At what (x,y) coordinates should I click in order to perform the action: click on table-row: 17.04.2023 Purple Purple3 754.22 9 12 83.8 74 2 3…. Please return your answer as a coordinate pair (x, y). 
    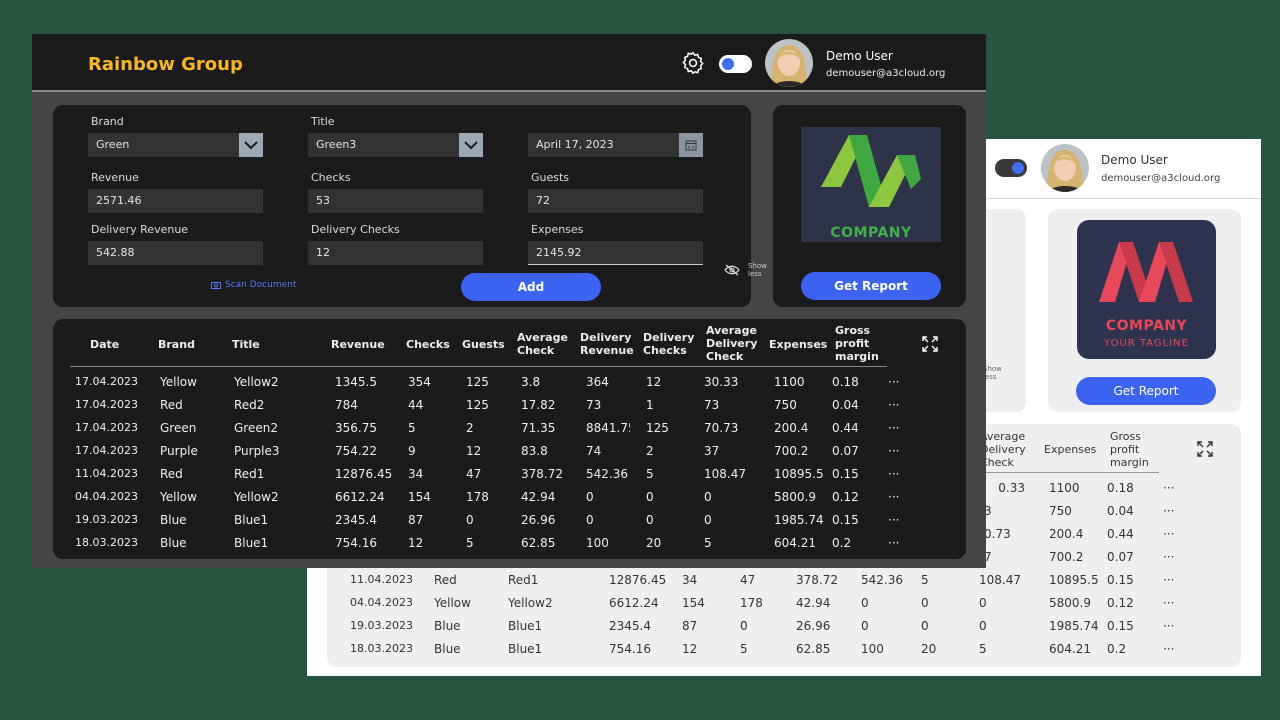
    Looking at the image, I should click on (509, 451).